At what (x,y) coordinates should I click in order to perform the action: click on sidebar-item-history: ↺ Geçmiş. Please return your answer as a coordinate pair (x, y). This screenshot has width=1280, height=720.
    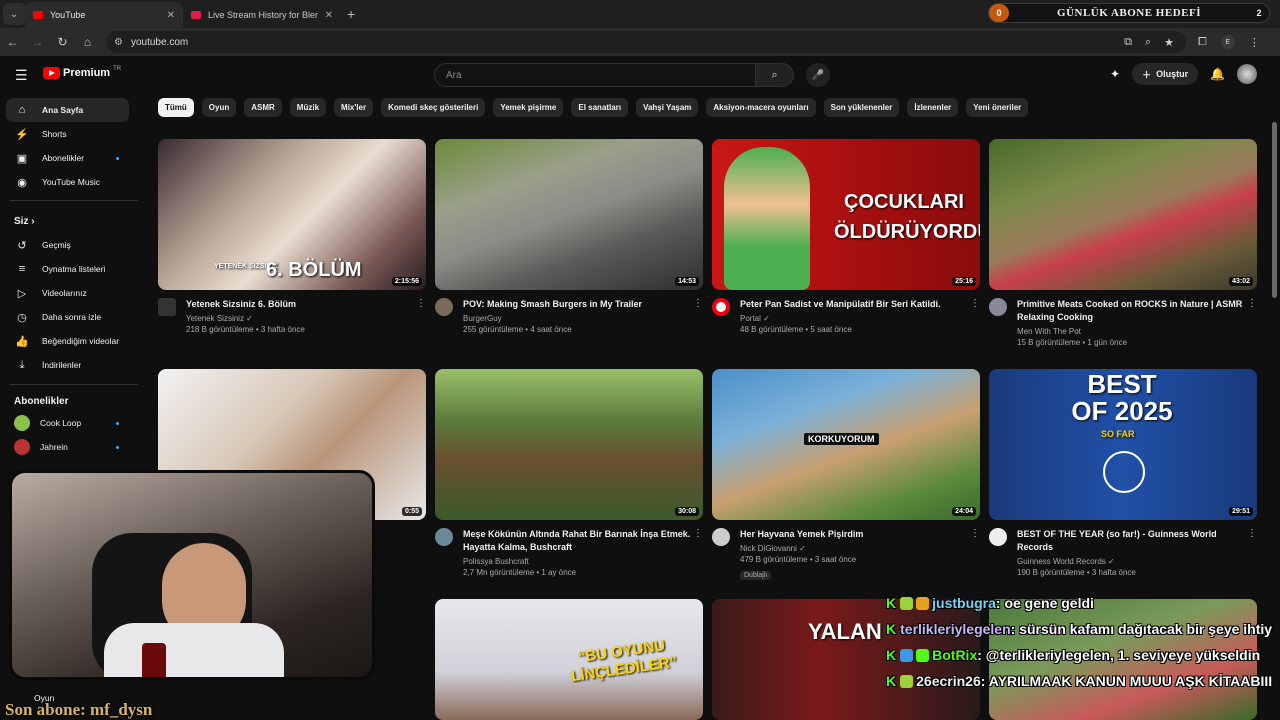
    Looking at the image, I should click on (67, 245).